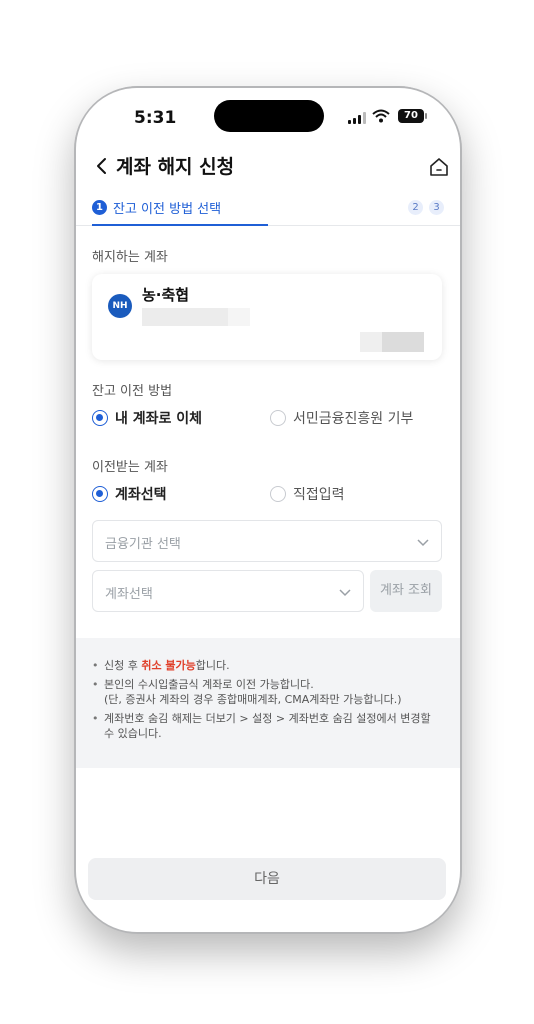 This screenshot has width=534, height=1024. Describe the element at coordinates (267, 541) in the screenshot. I see `institution-select: 금융기관 선택` at that location.